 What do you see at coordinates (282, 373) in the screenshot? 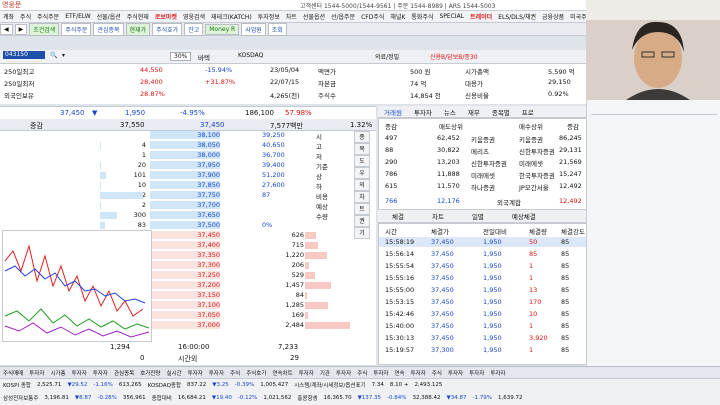
I see `taskbar-item: 연속차트` at bounding box center [282, 373].